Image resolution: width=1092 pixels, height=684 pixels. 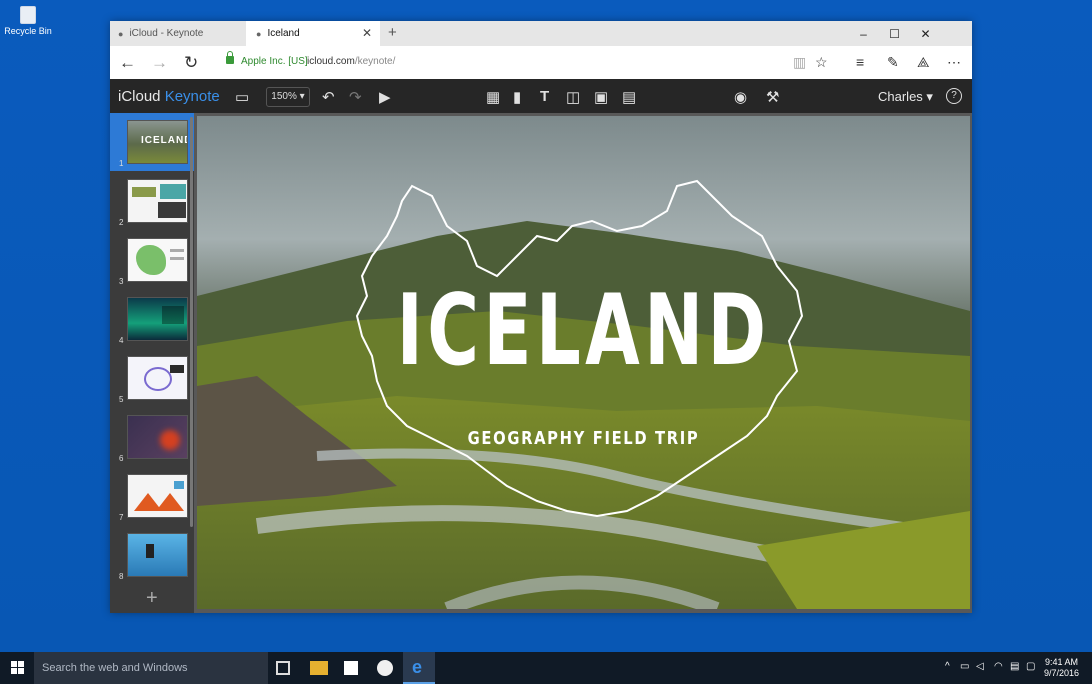 I want to click on slide-number: 4, so click(x=121, y=340).